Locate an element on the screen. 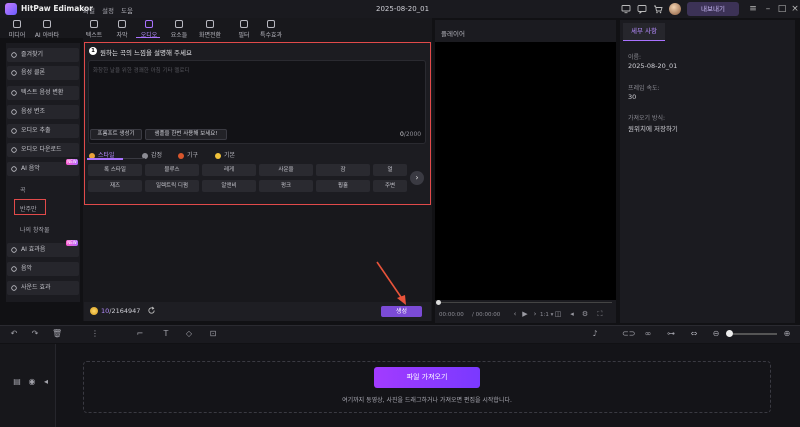 This screenshot has height=427, width=800. monitor-icon is located at coordinates (626, 9).